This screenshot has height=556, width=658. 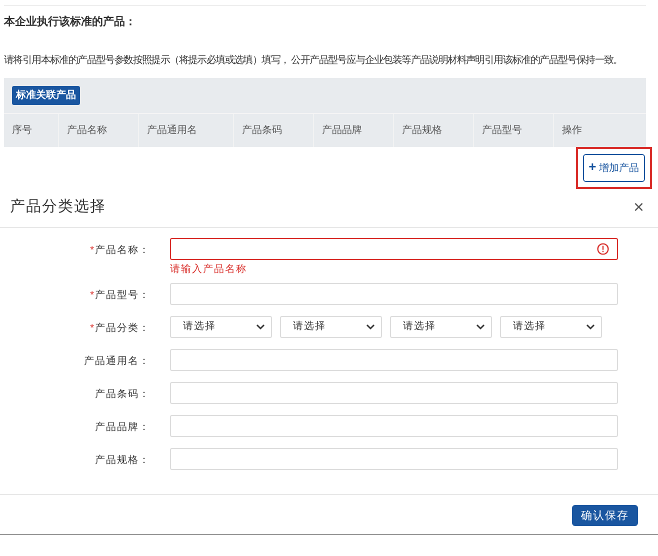 What do you see at coordinates (354, 130) in the screenshot?
I see `column-header: 产品品牌` at bounding box center [354, 130].